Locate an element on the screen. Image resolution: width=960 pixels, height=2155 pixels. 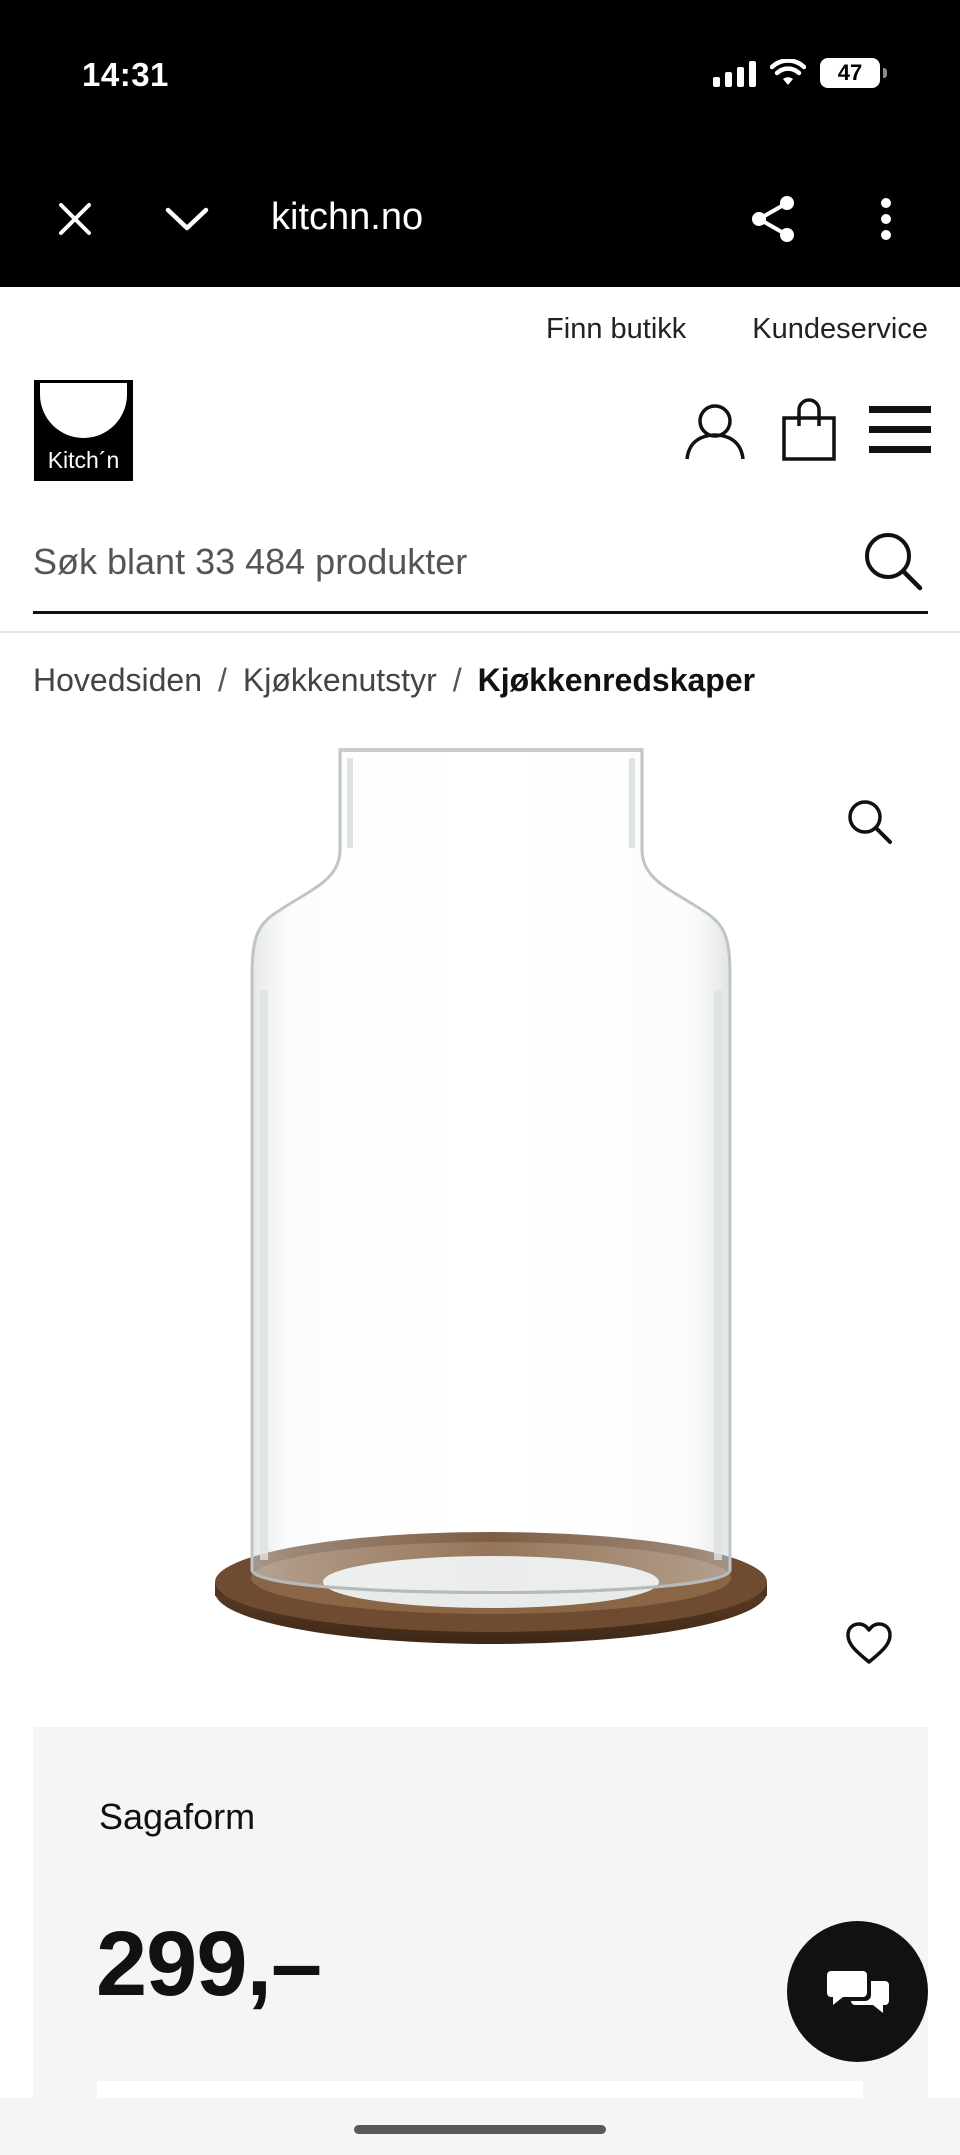
search-button is located at coordinates (893, 561).